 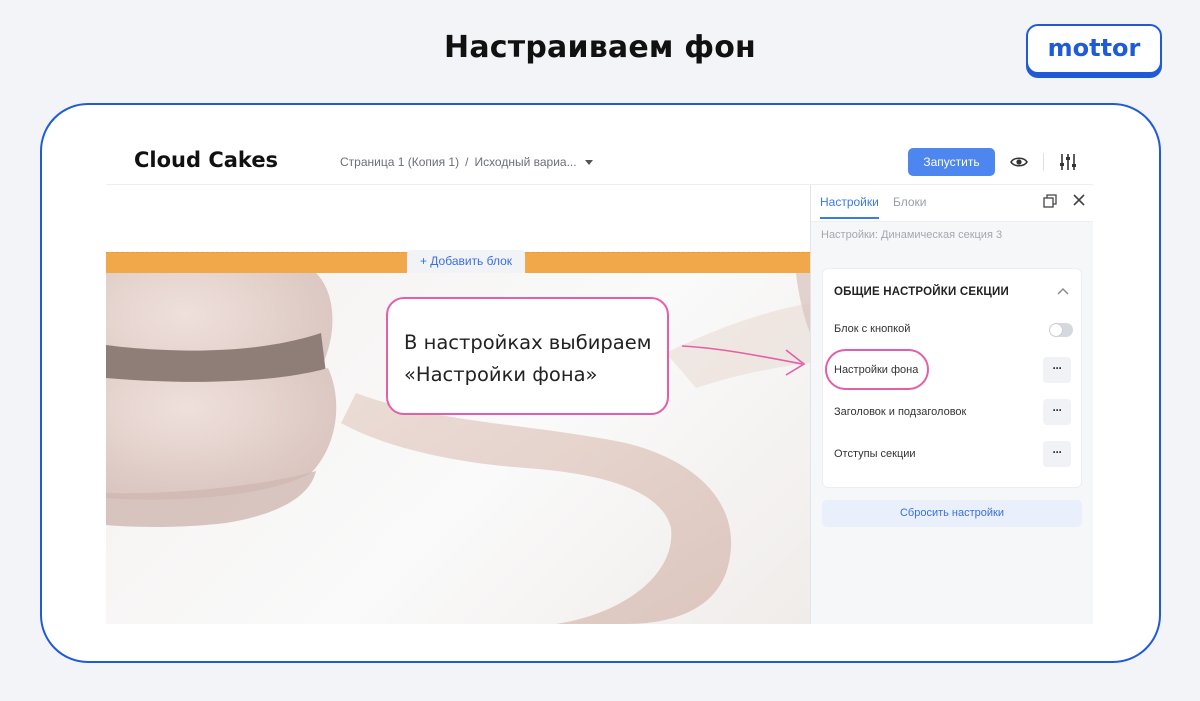 I want to click on reset-settings-button: Сбросить настройки, so click(x=952, y=513).